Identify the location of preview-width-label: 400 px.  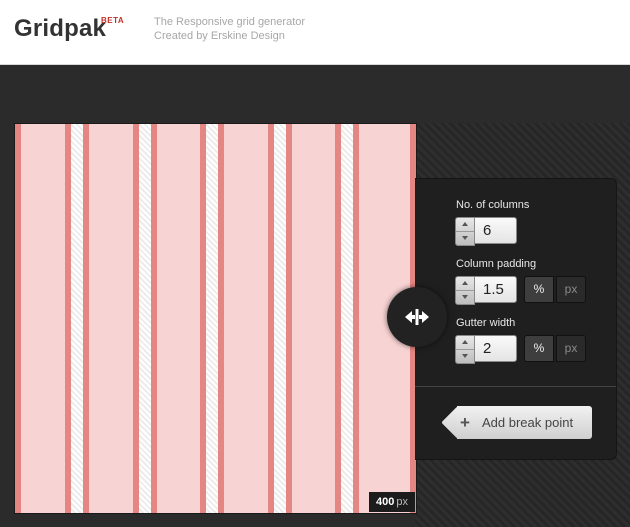
(392, 502).